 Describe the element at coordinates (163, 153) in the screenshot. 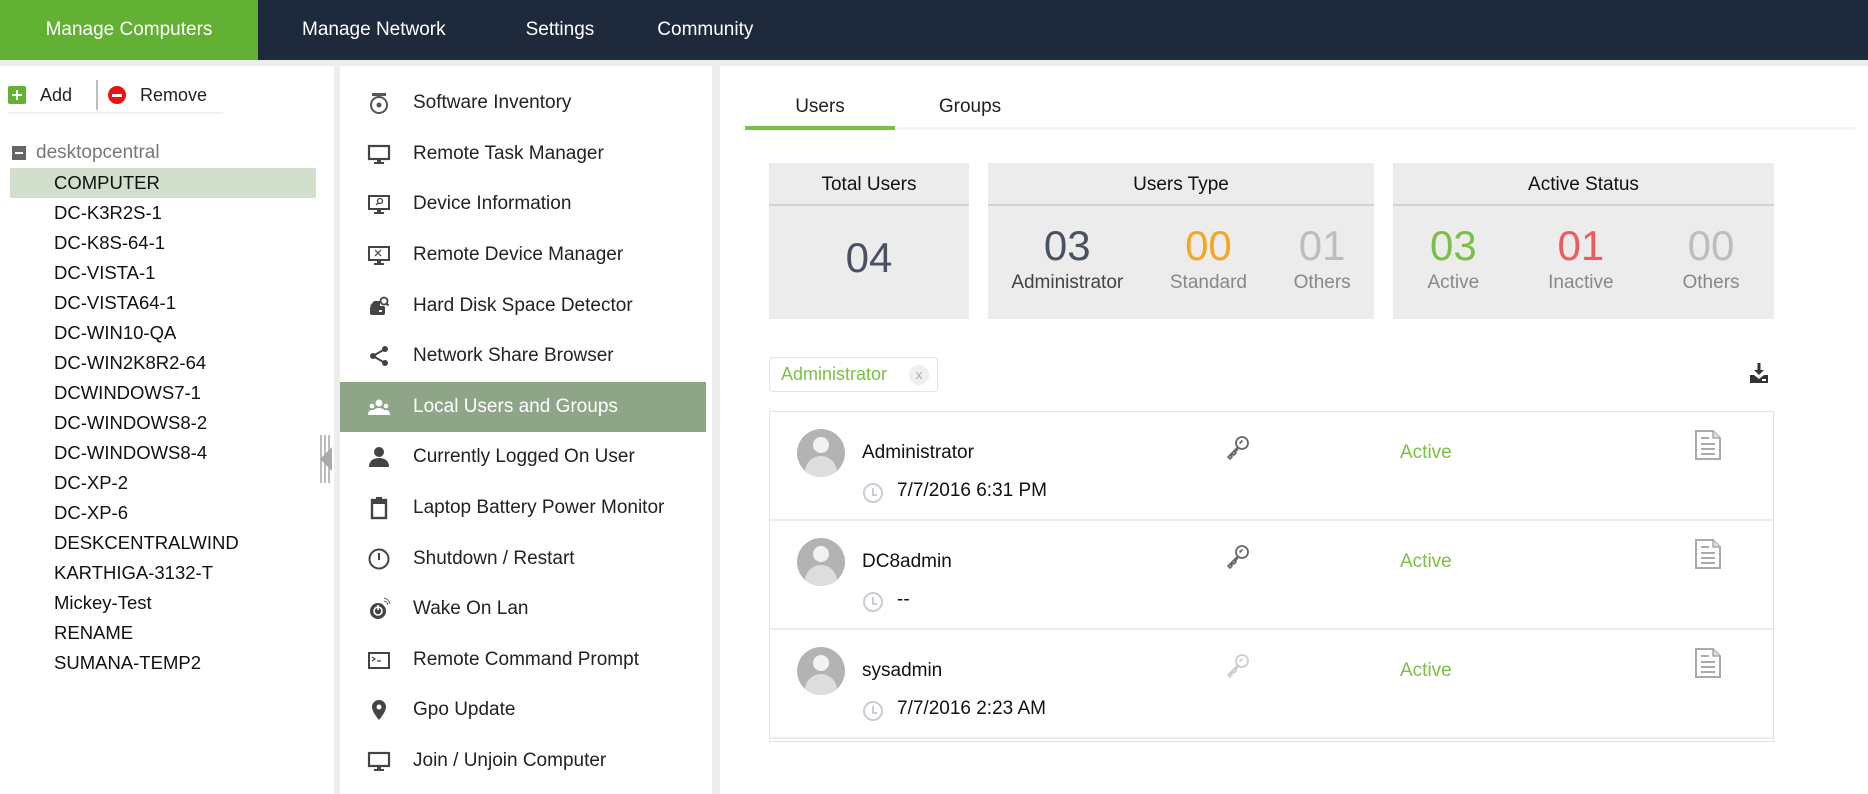

I see `tree-root: desktopcentral` at that location.